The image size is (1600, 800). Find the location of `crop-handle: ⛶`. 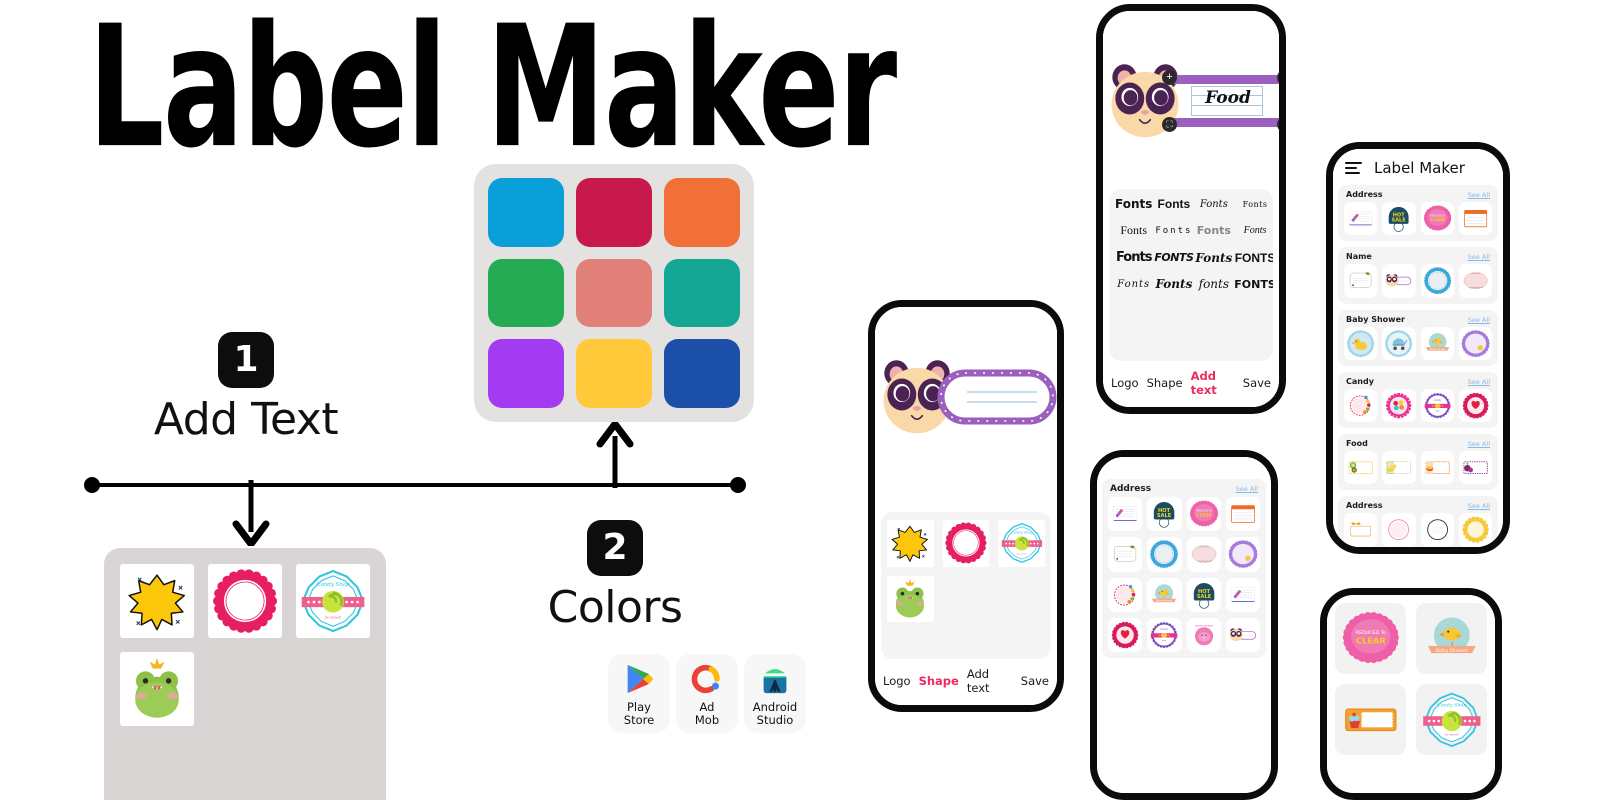

crop-handle: ⛶ is located at coordinates (1169, 124).